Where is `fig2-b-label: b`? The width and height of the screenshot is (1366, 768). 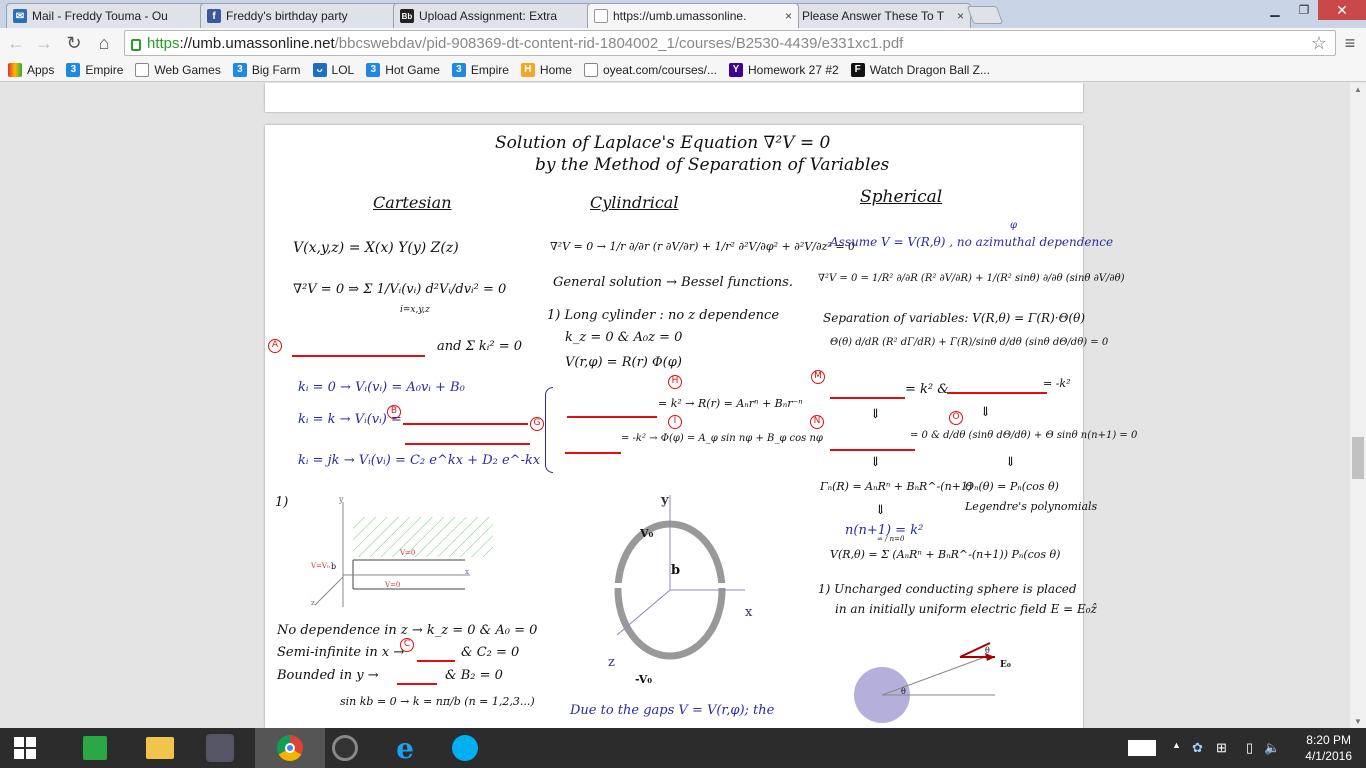
fig2-b-label: b is located at coordinates (676, 570).